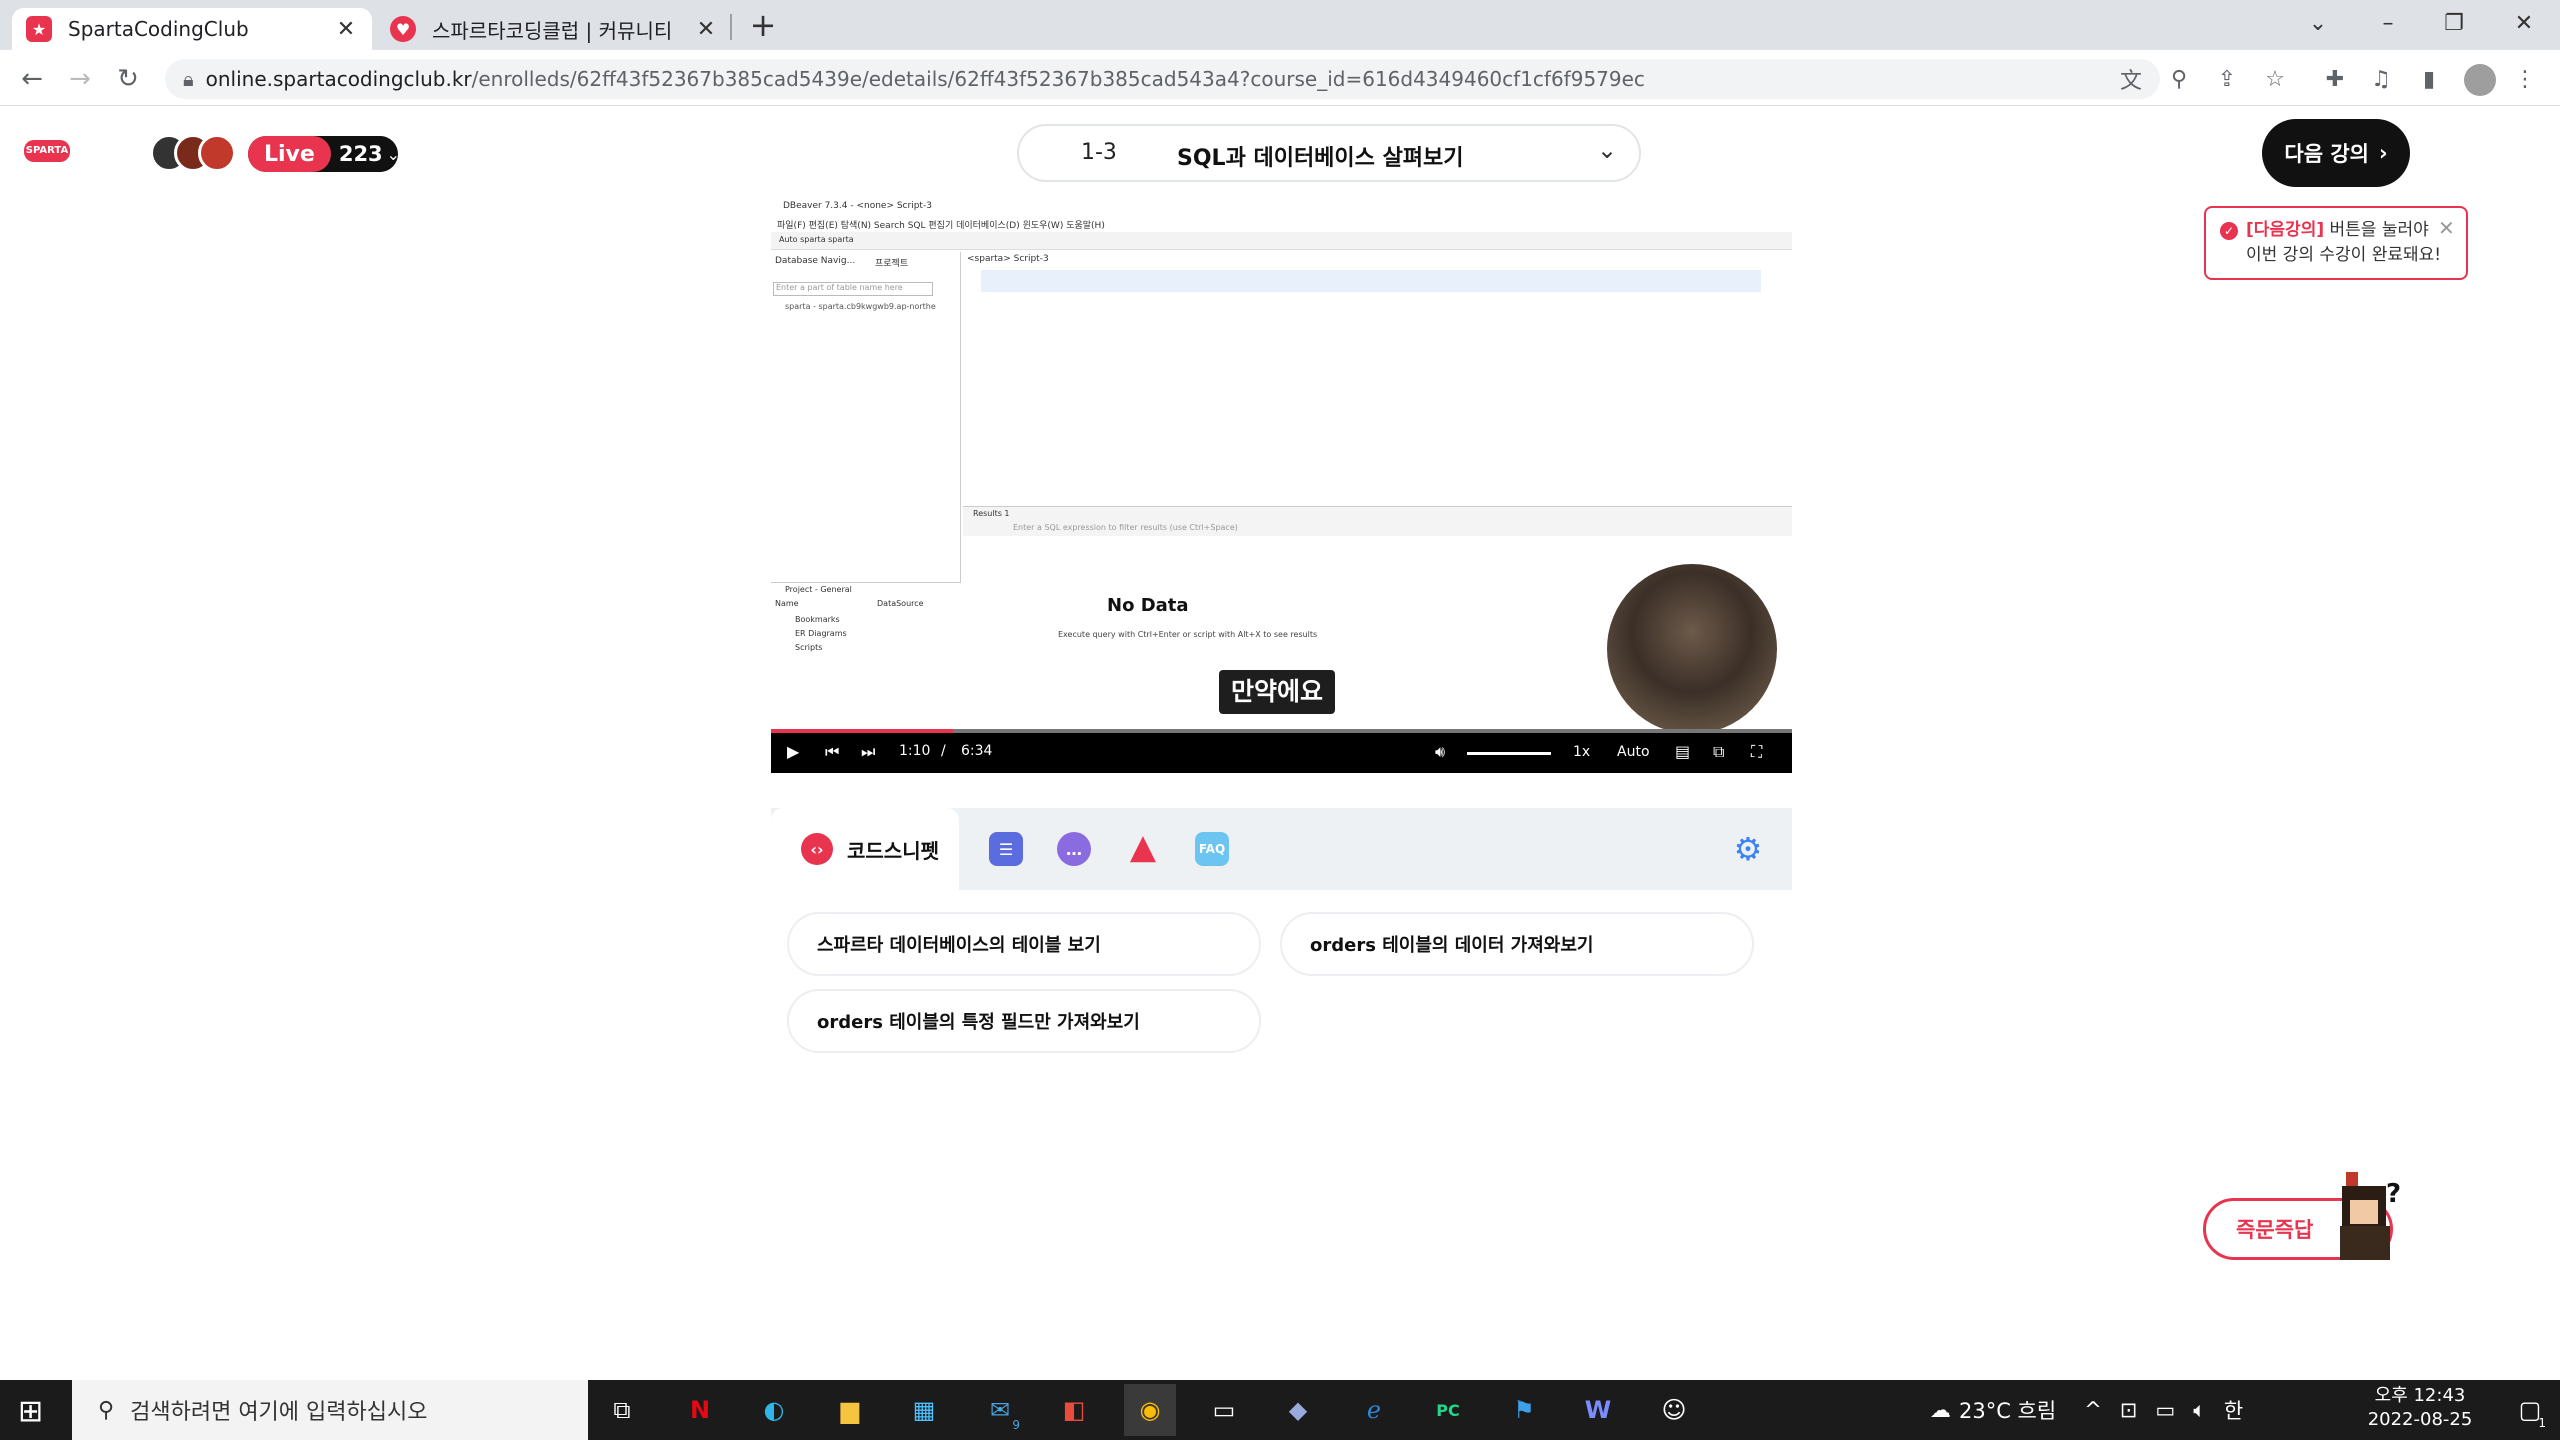  I want to click on windows-start-icon: ⊞, so click(30, 1411).